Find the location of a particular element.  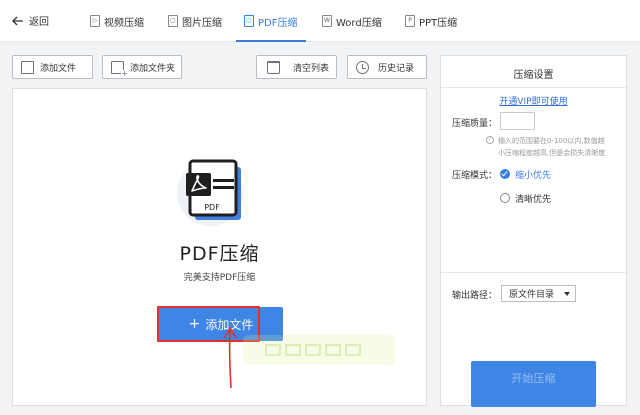

tab-label: PDF压缩 is located at coordinates (278, 23).